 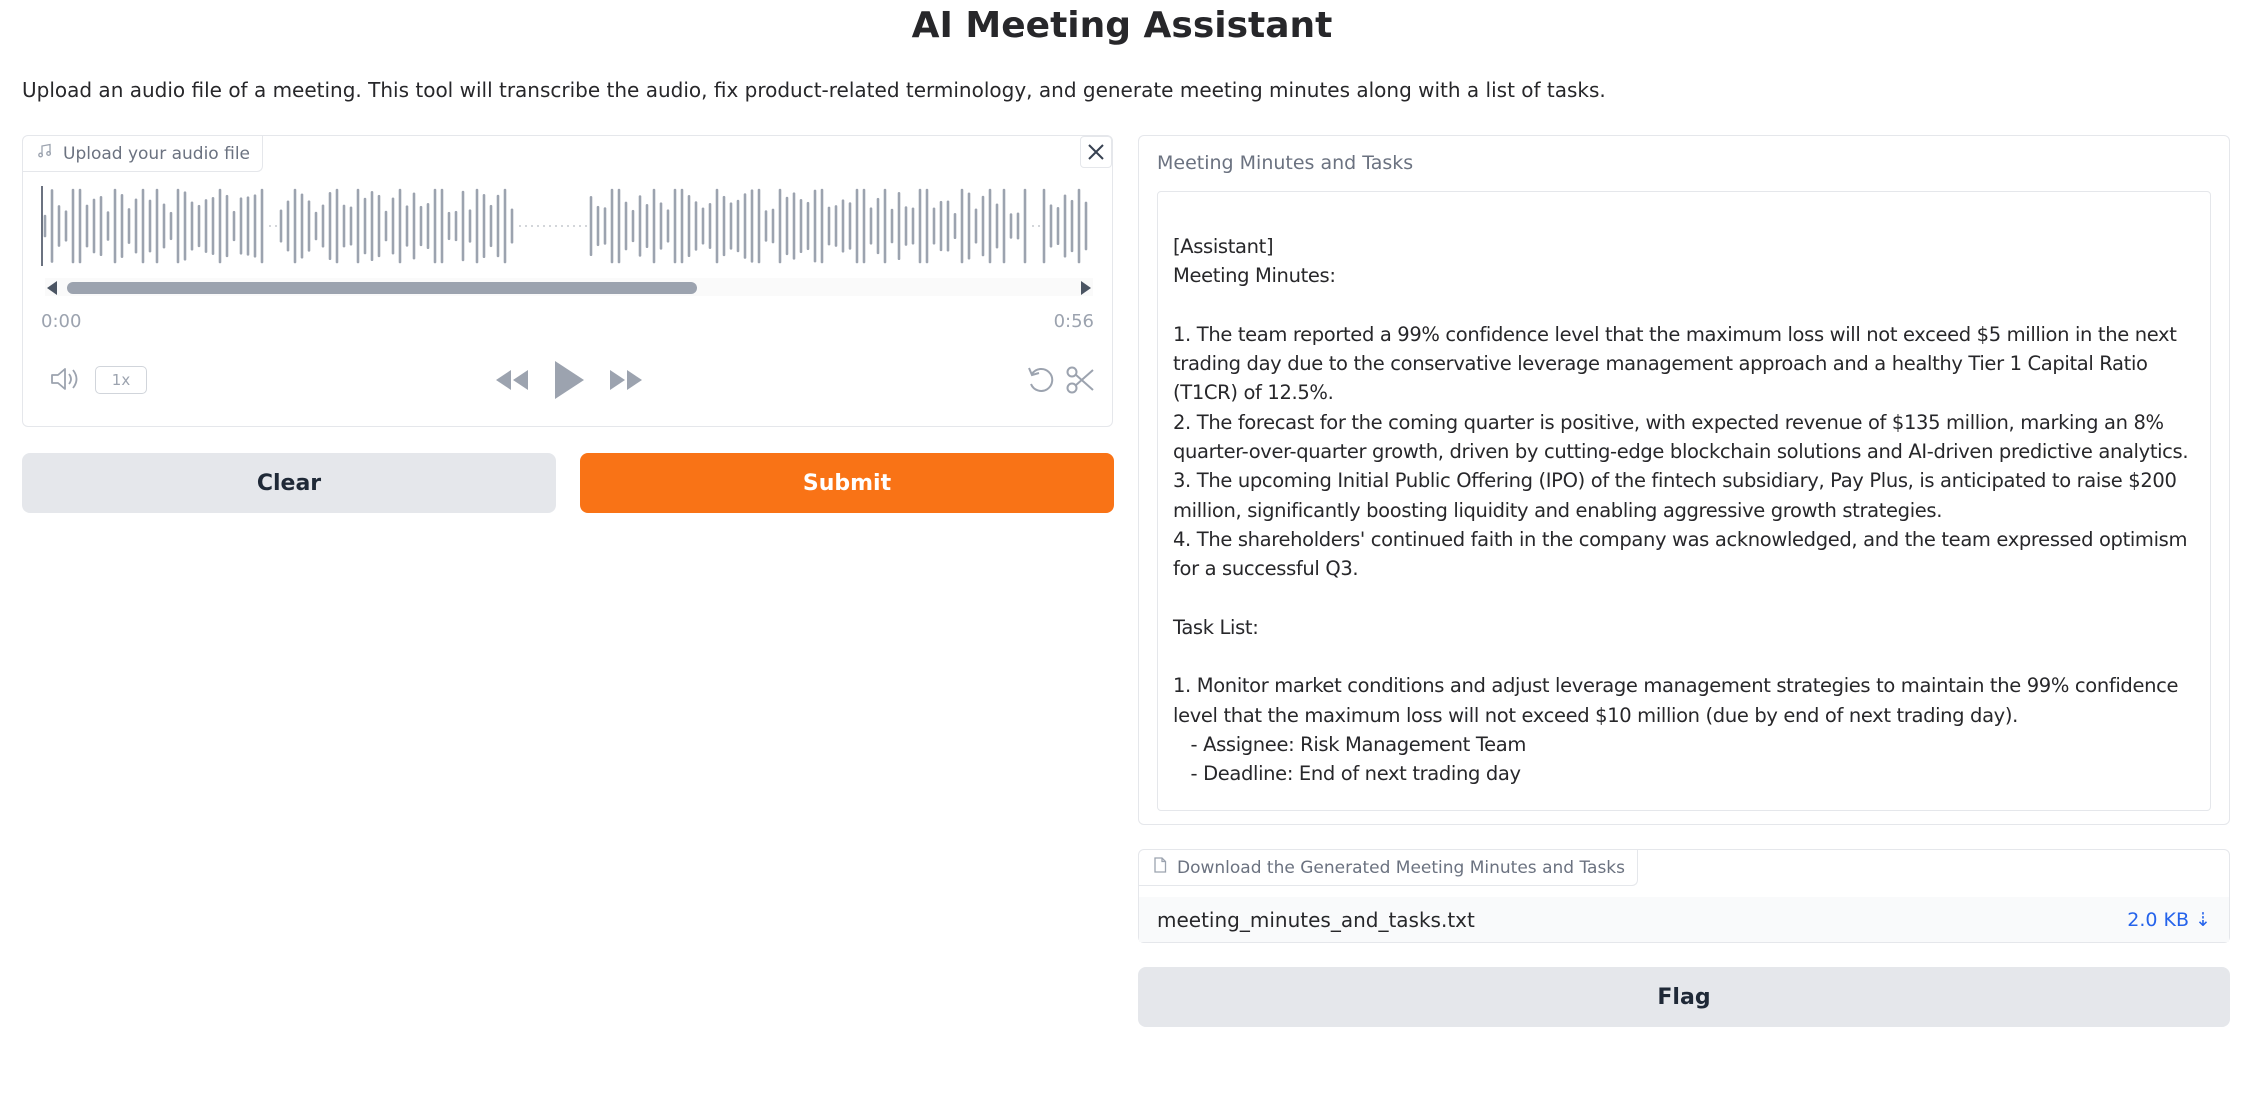 I want to click on clear-button: Clear, so click(x=289, y=483).